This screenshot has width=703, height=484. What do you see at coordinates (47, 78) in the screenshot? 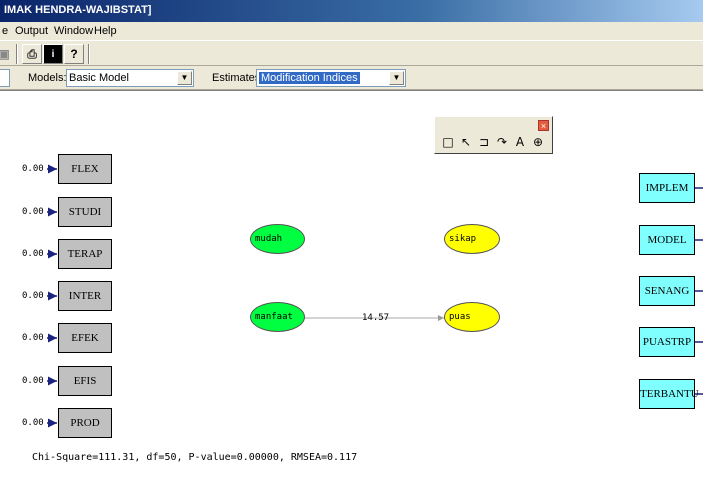
I see `models-label: Models:` at bounding box center [47, 78].